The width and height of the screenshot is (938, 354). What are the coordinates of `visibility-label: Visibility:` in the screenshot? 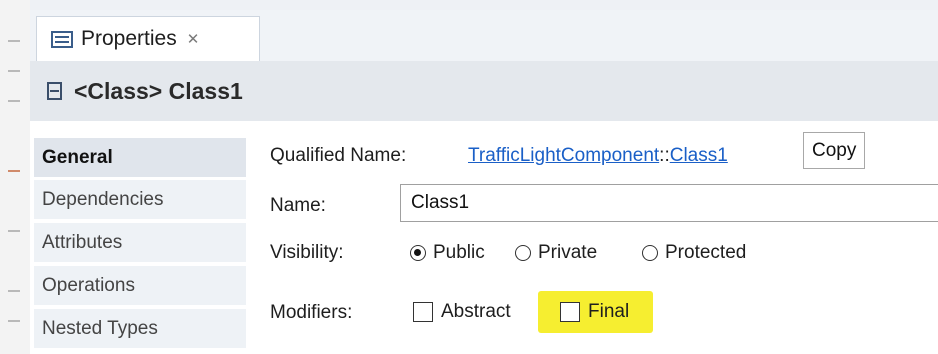 It's located at (307, 252).